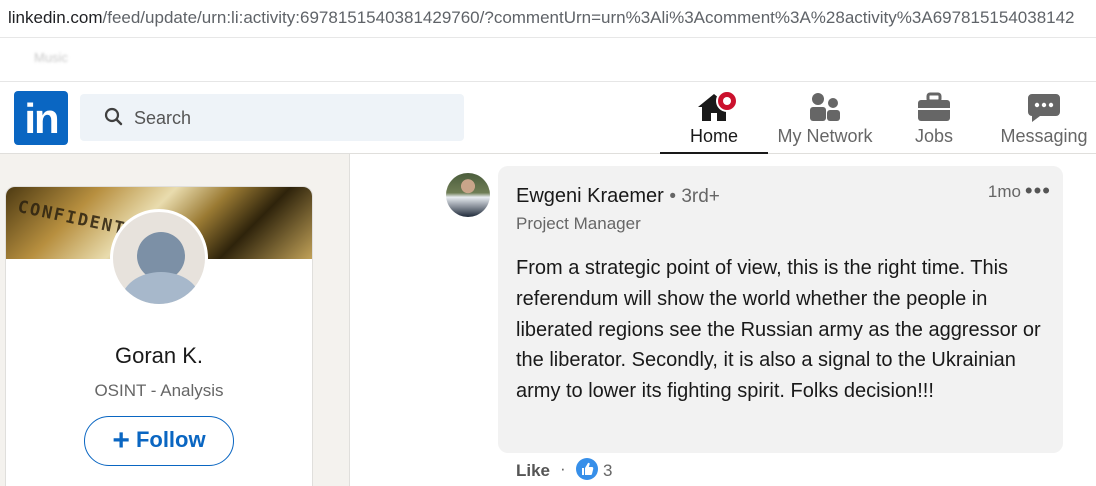 The width and height of the screenshot is (1096, 486). What do you see at coordinates (170, 439) in the screenshot?
I see `follow-label: Follow` at bounding box center [170, 439].